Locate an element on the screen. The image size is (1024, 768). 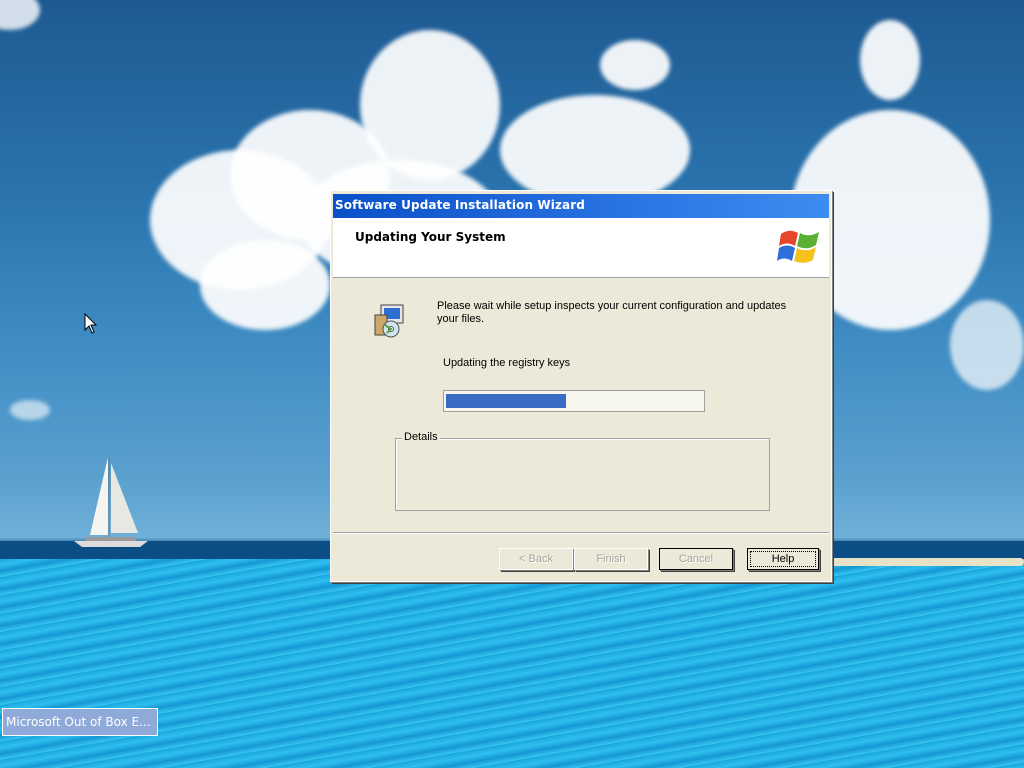
progress-fill is located at coordinates (506, 401).